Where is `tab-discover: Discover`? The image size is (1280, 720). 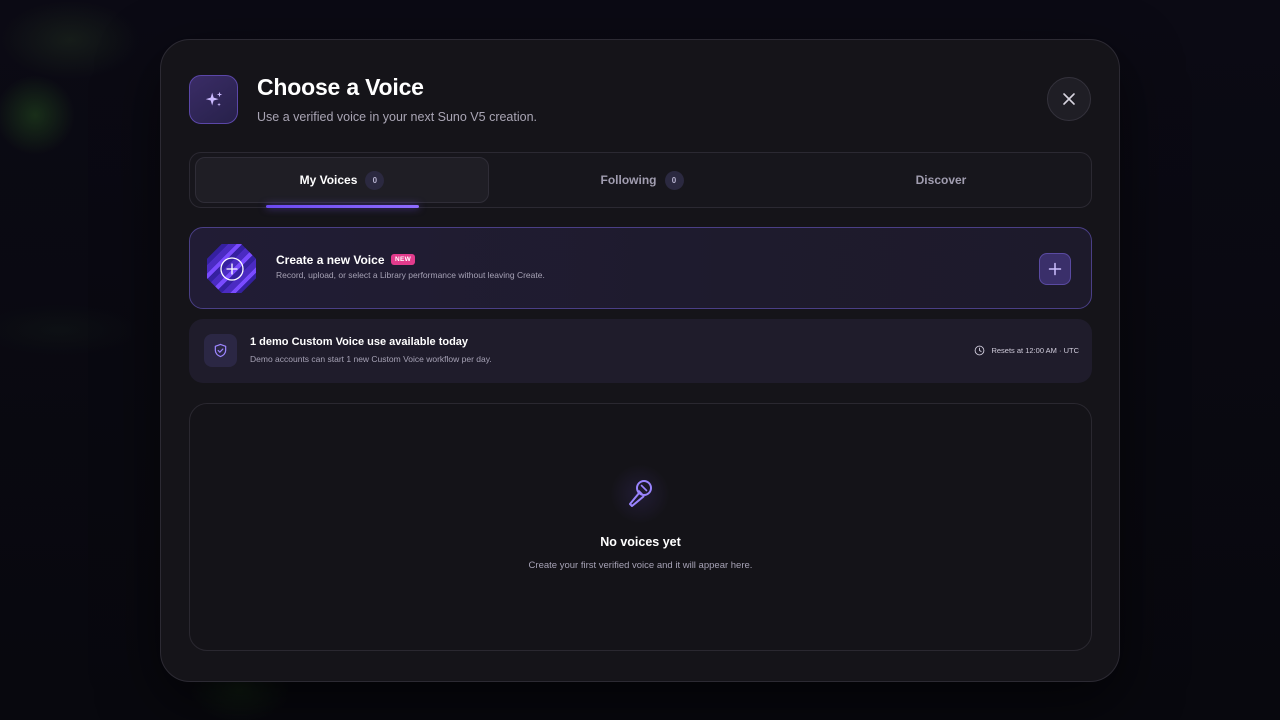
tab-discover: Discover is located at coordinates (941, 180).